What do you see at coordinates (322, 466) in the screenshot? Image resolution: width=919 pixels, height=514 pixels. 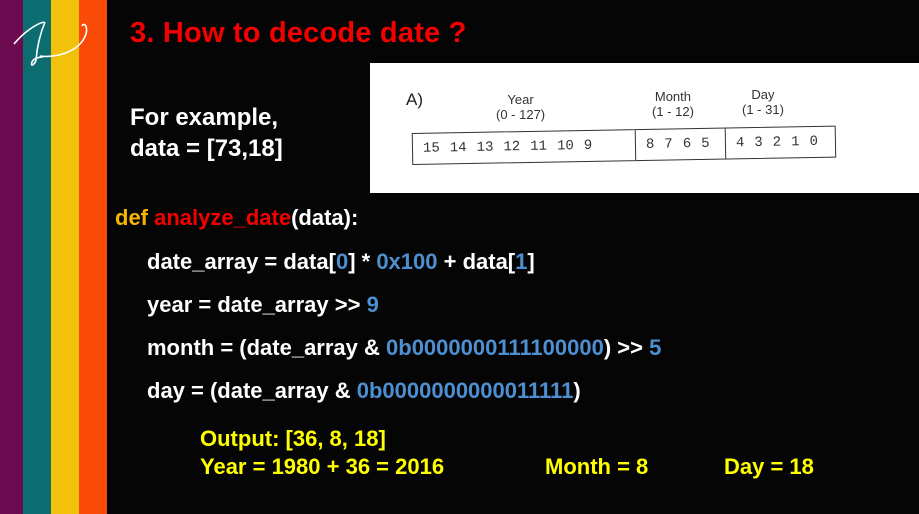 I see `output-year: Year = 1980 + 36 = 2016` at bounding box center [322, 466].